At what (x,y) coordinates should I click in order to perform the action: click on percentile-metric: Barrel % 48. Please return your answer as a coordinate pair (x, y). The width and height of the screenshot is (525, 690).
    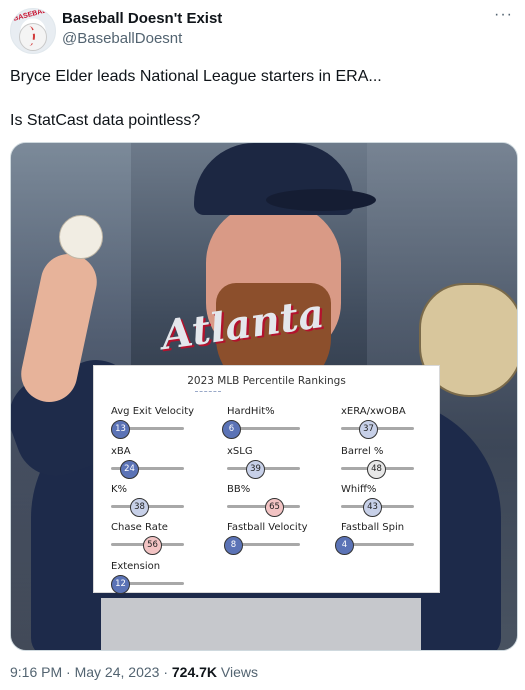
    Looking at the image, I should click on (391, 463).